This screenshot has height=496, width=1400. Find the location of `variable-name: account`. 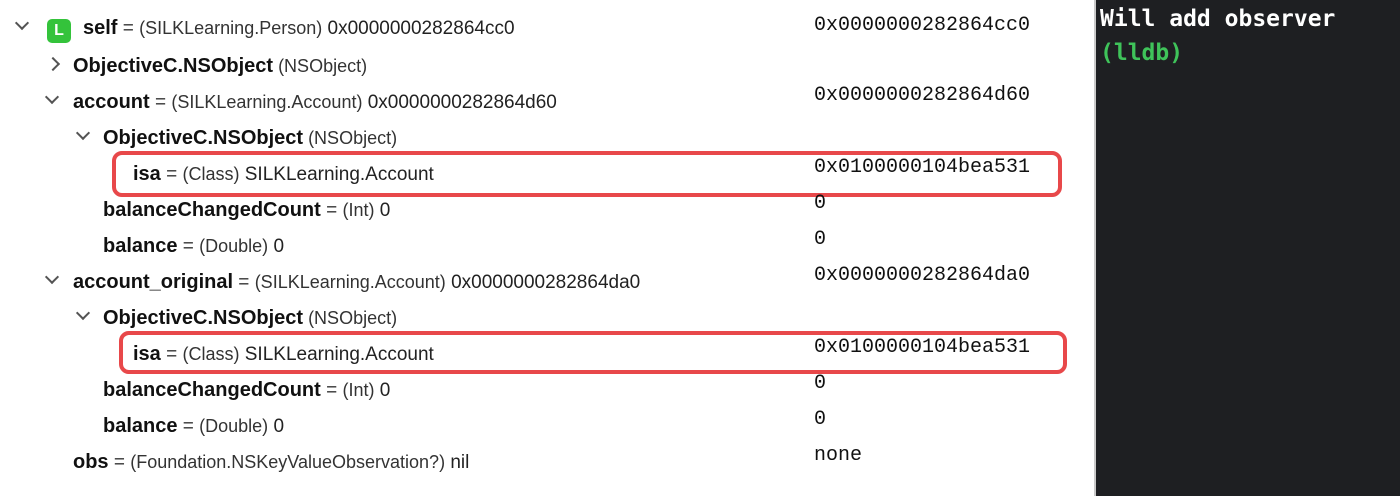

variable-name: account is located at coordinates (111, 102).